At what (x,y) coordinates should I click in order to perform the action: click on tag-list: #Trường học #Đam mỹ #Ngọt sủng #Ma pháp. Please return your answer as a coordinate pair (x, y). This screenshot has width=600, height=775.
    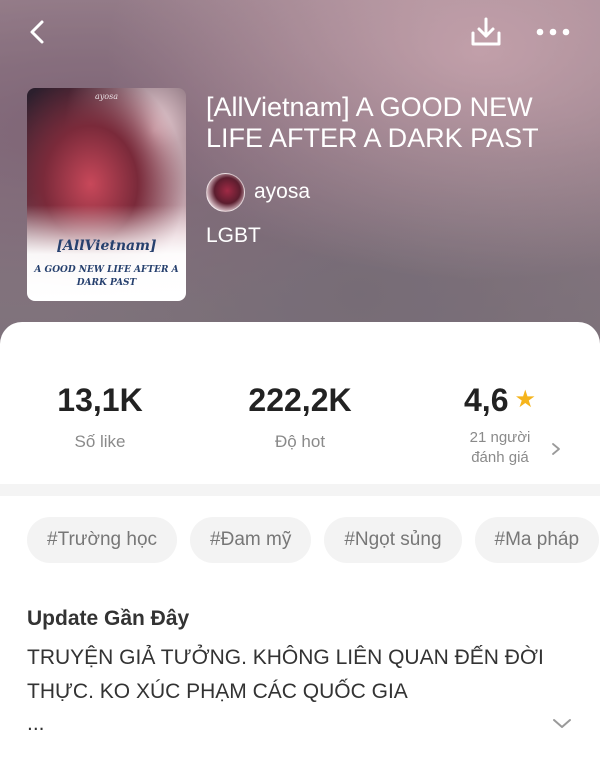
    Looking at the image, I should click on (313, 540).